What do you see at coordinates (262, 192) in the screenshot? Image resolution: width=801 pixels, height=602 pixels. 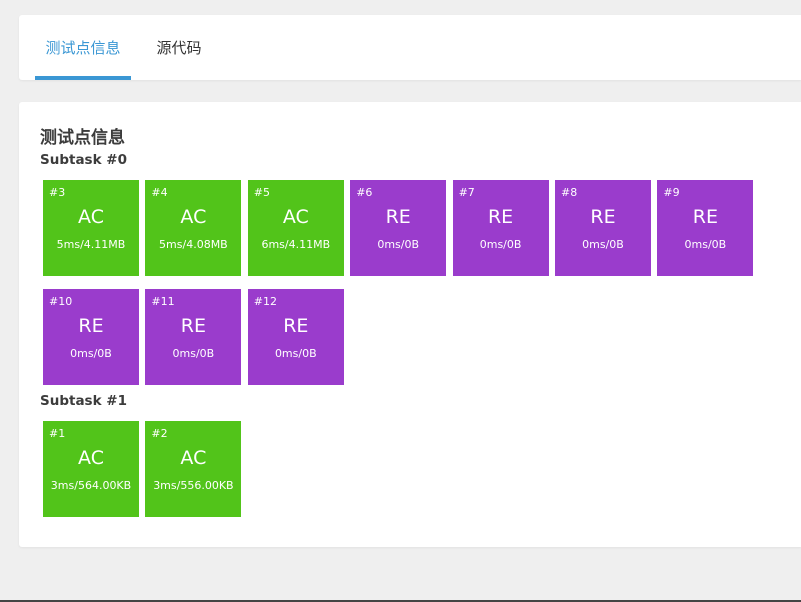 I see `testcase-id: #5` at bounding box center [262, 192].